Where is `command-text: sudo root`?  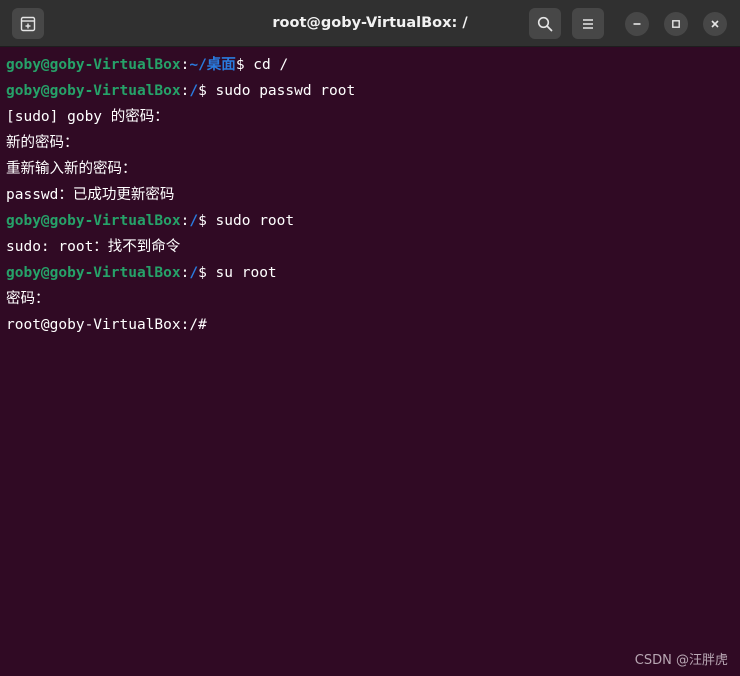 command-text: sudo root is located at coordinates (250, 221).